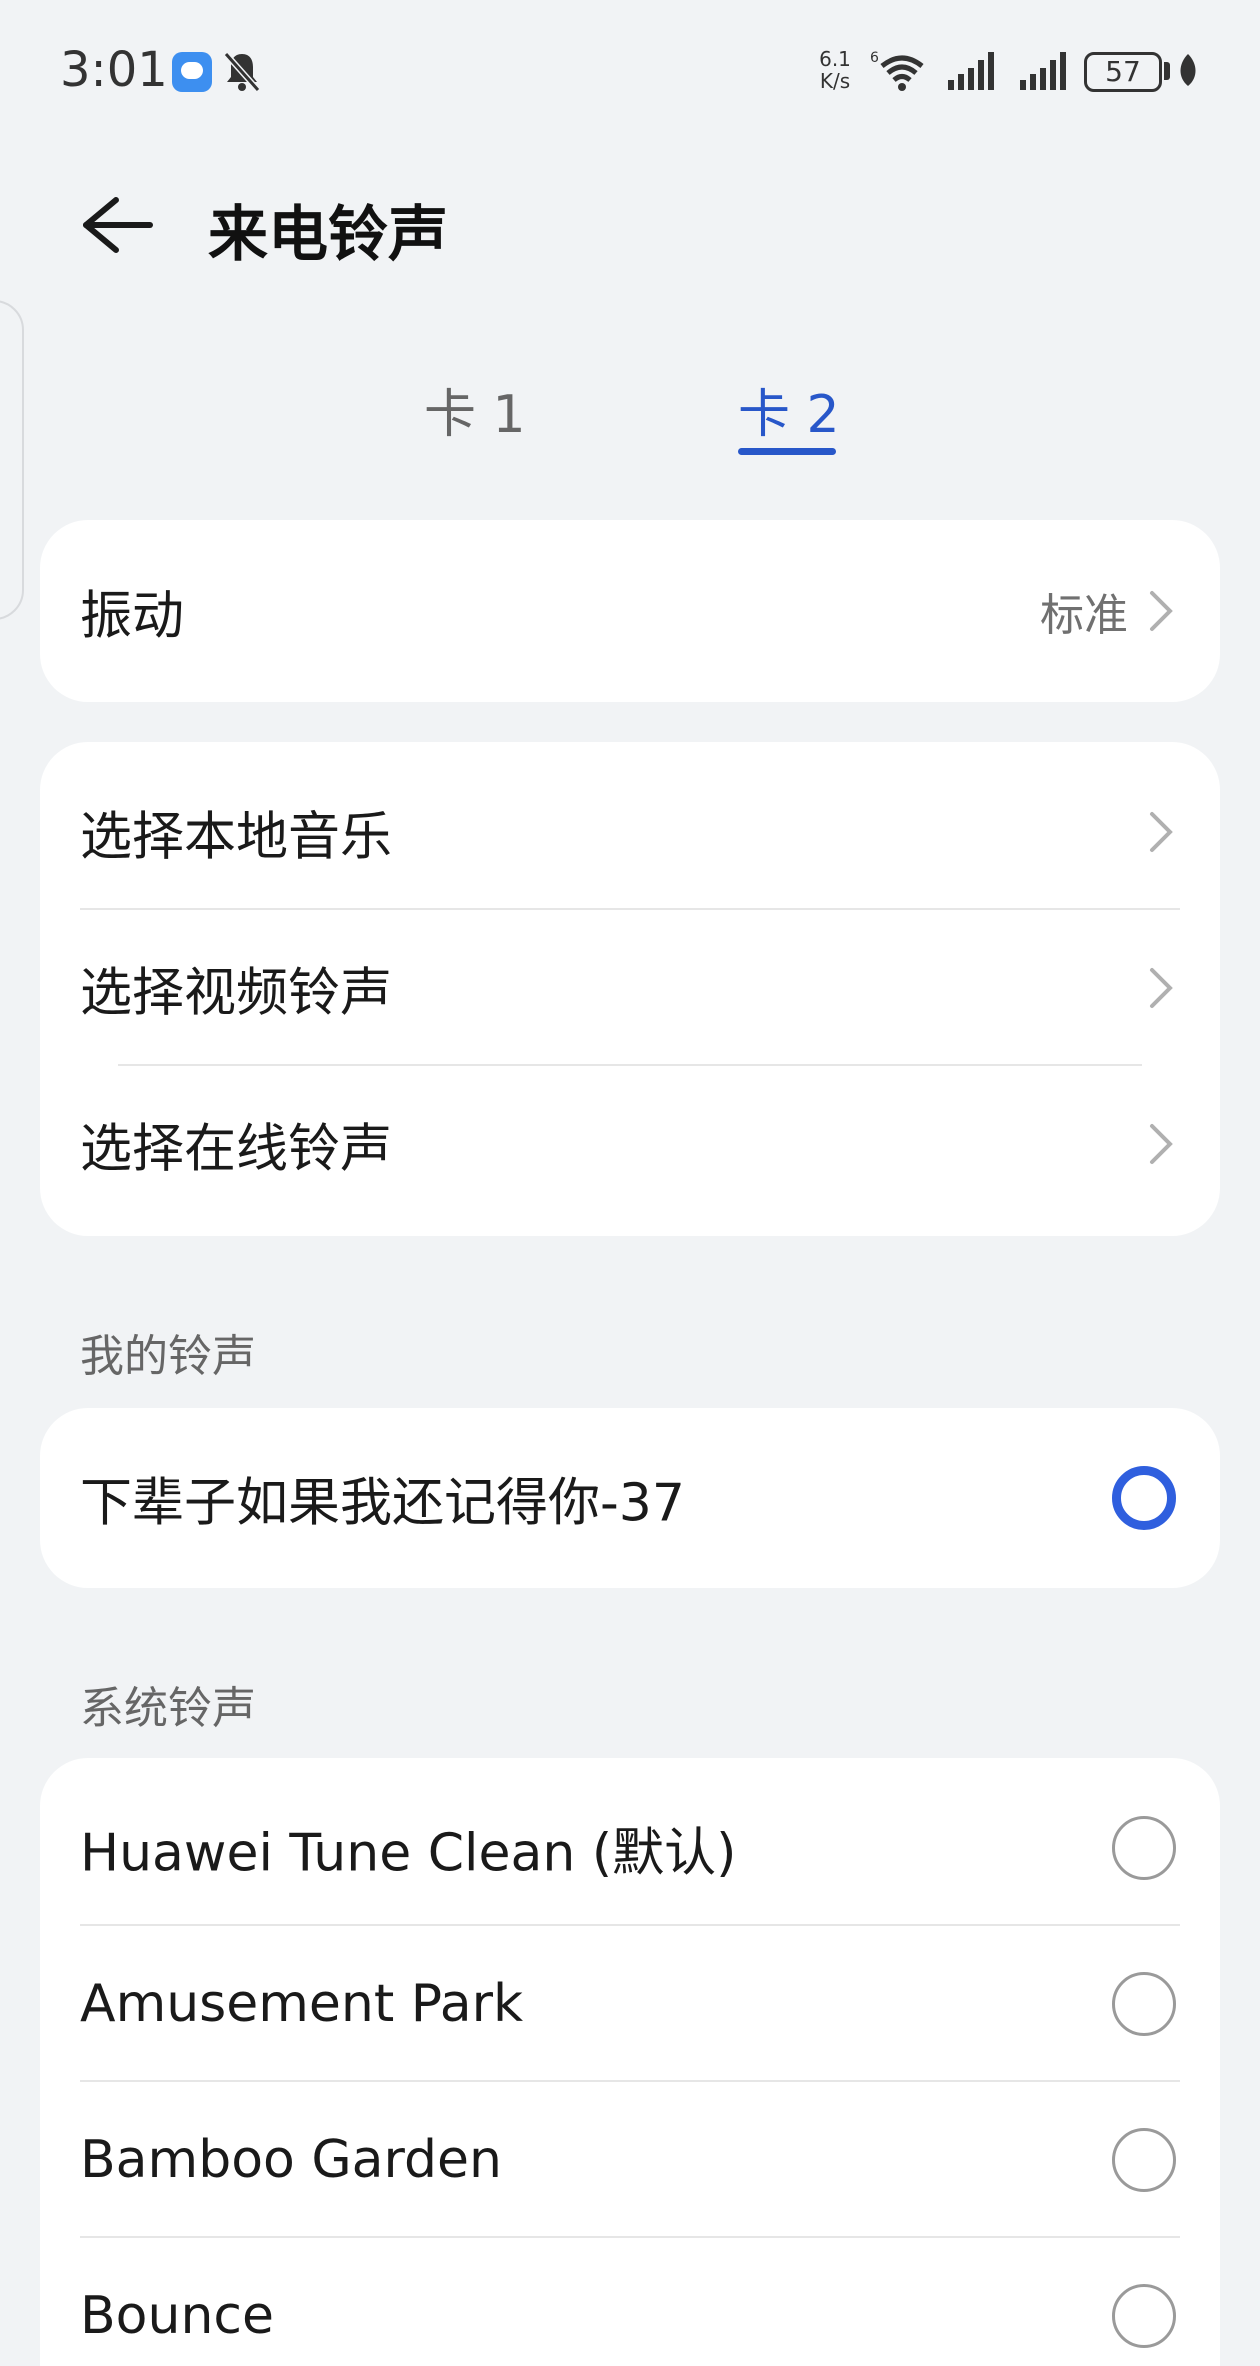  I want to click on menu-item-local-music: 选择本地音乐, so click(630, 826).